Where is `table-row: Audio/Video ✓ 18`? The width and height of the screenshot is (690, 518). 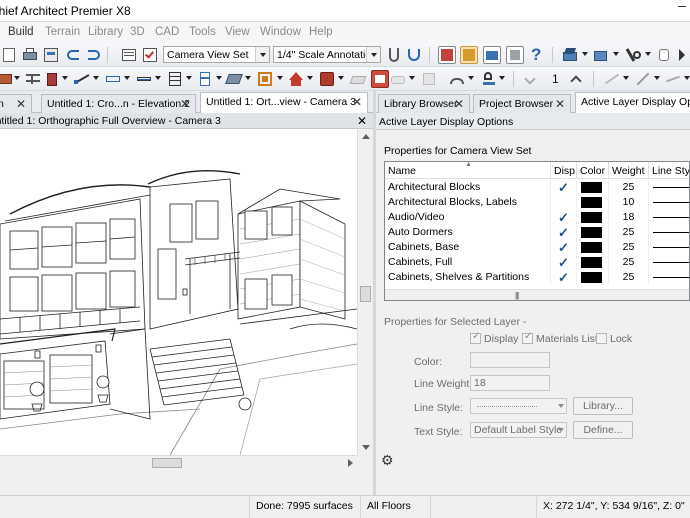
table-row: Audio/Video ✓ 18 is located at coordinates (537, 217).